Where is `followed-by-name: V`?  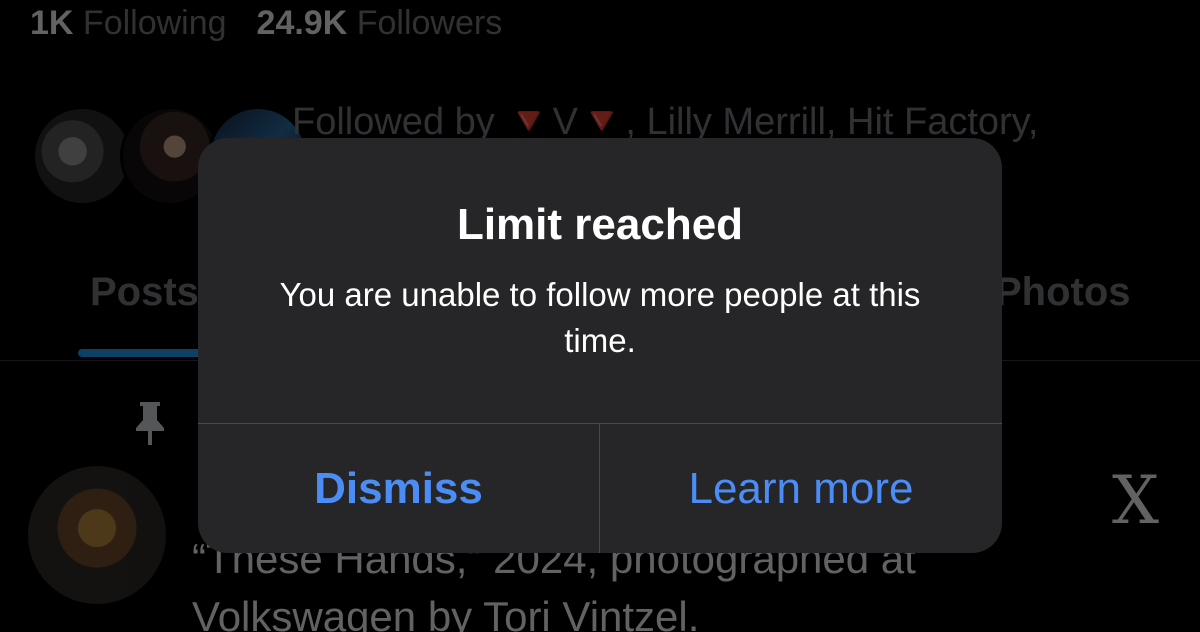 followed-by-name: V is located at coordinates (565, 122).